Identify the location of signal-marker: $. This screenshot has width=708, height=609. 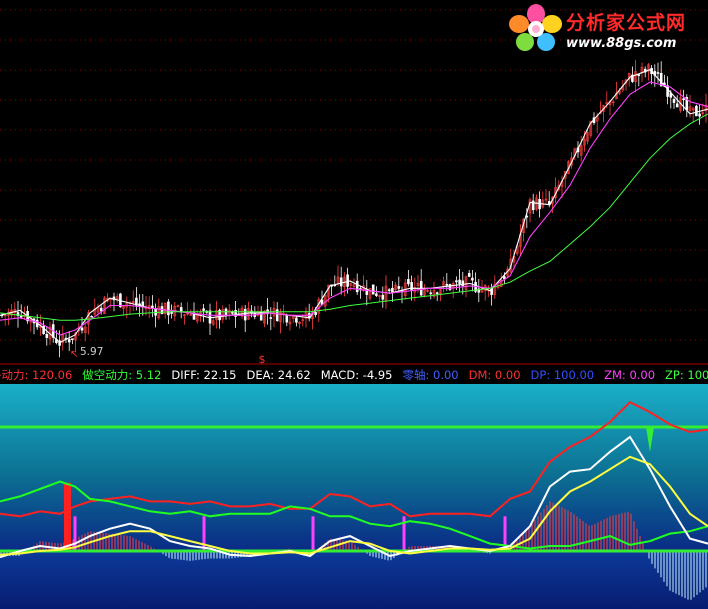
(262, 359).